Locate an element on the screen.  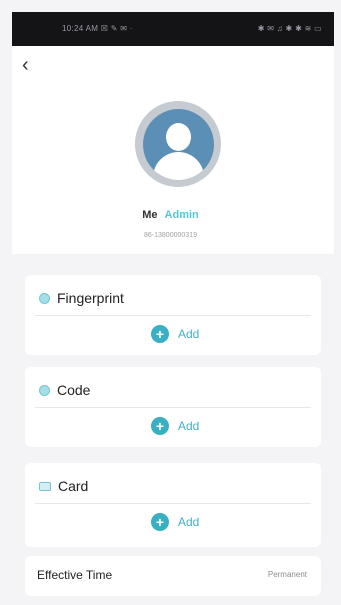
card-section: Card + Add is located at coordinates (173, 505).